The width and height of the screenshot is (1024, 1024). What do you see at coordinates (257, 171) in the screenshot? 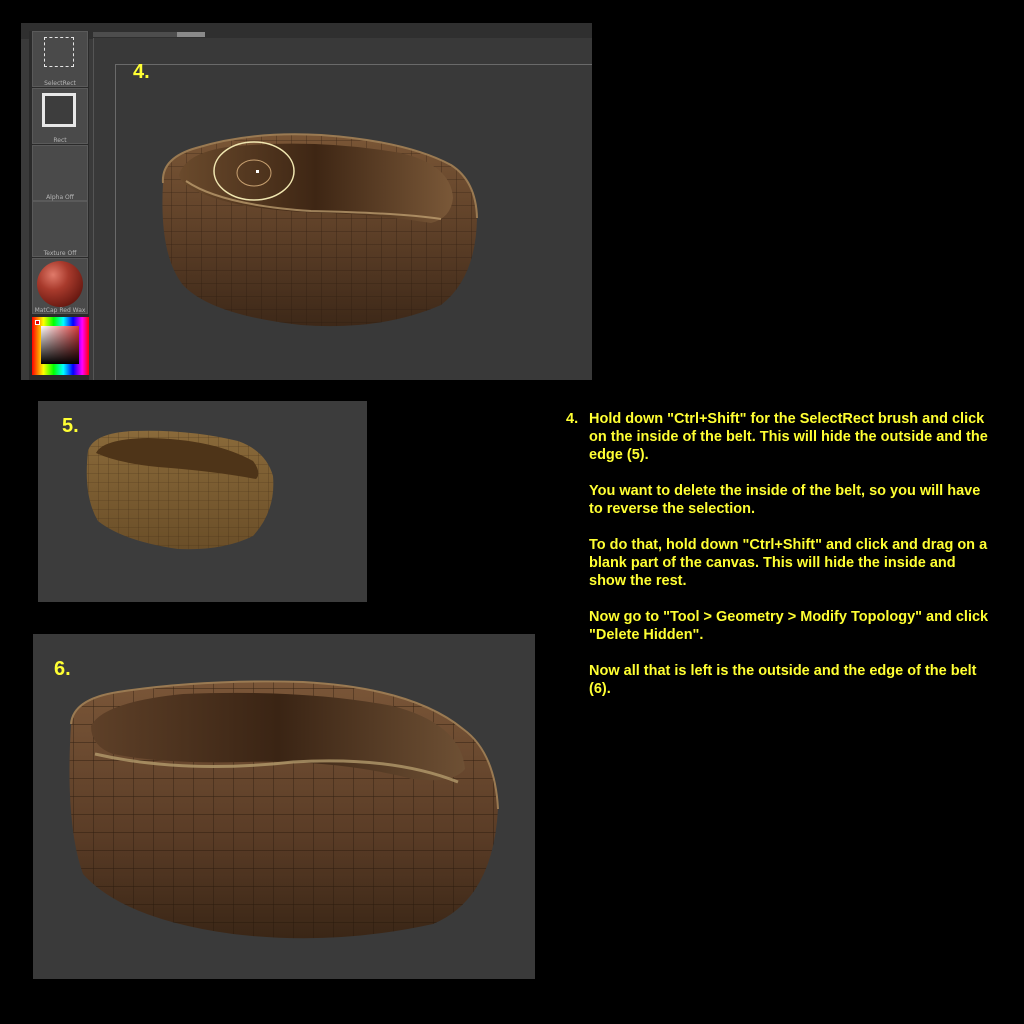
I see `brush-cursor-dot` at bounding box center [257, 171].